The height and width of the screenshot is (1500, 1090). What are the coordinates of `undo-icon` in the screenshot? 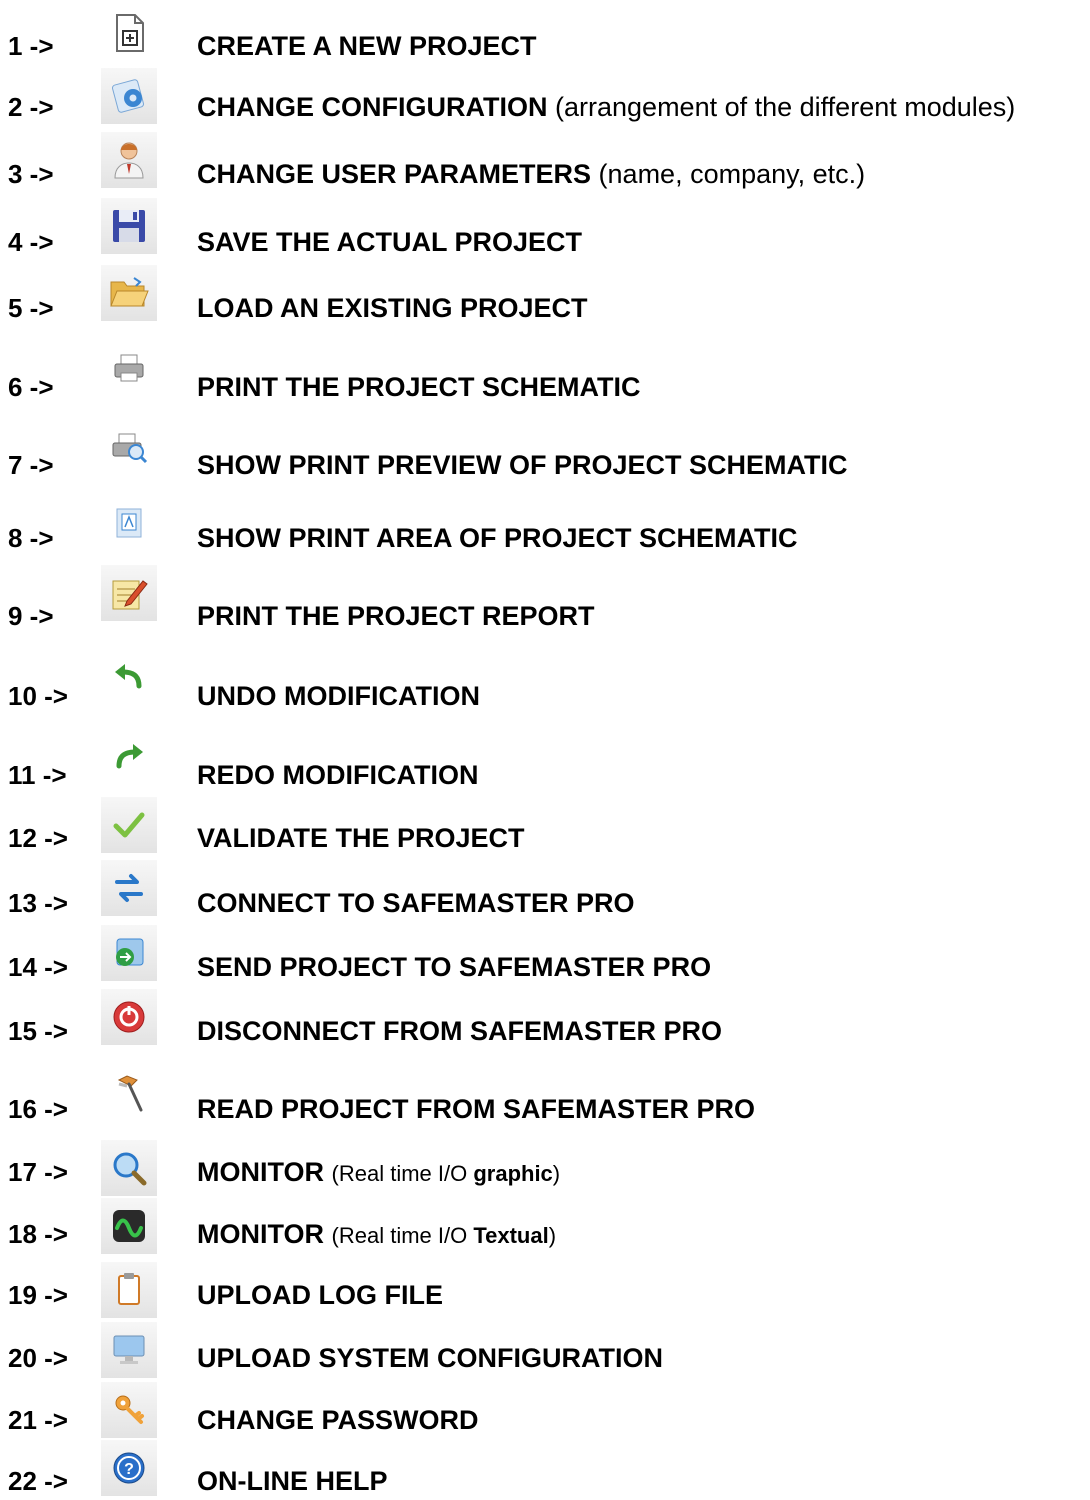 It's located at (129, 676).